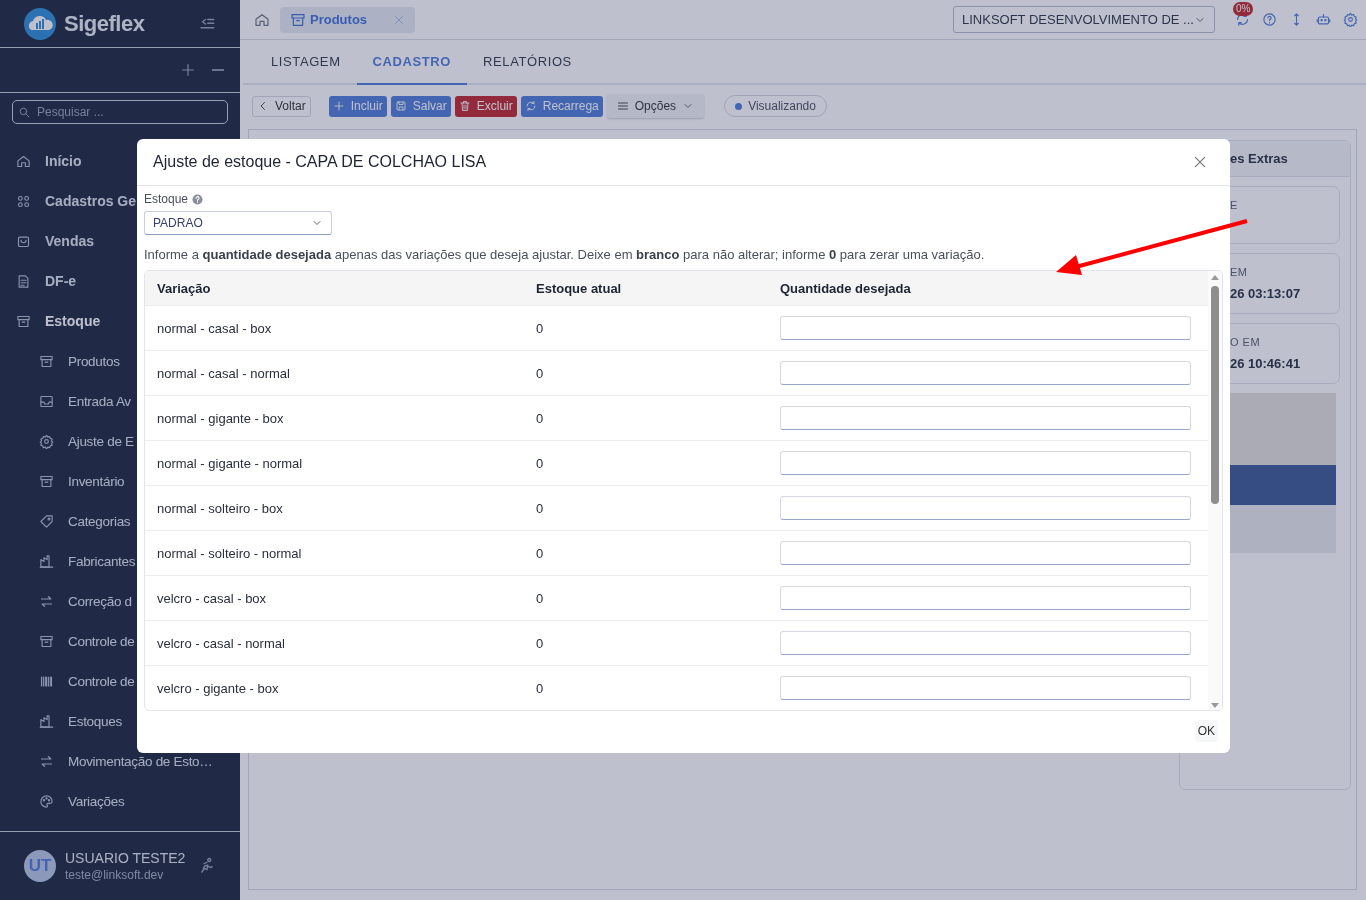 This screenshot has height=900, width=1366. I want to click on search-icon, so click(24, 112).